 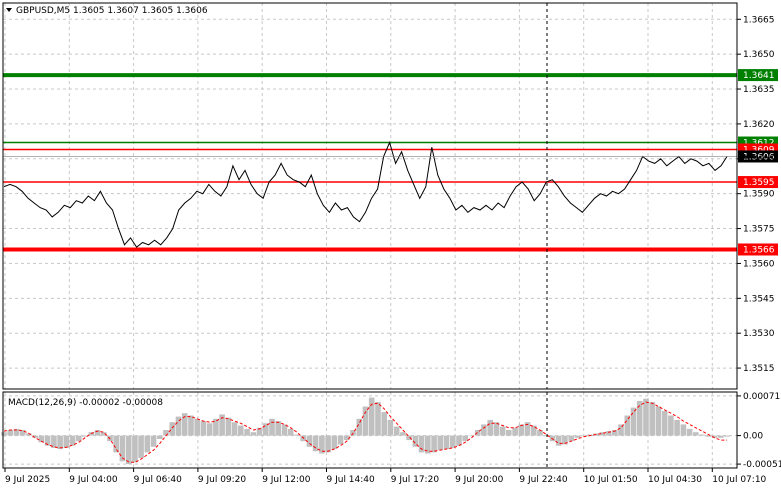 What do you see at coordinates (759, 55) in the screenshot?
I see `y-tick-label: 1.3650` at bounding box center [759, 55].